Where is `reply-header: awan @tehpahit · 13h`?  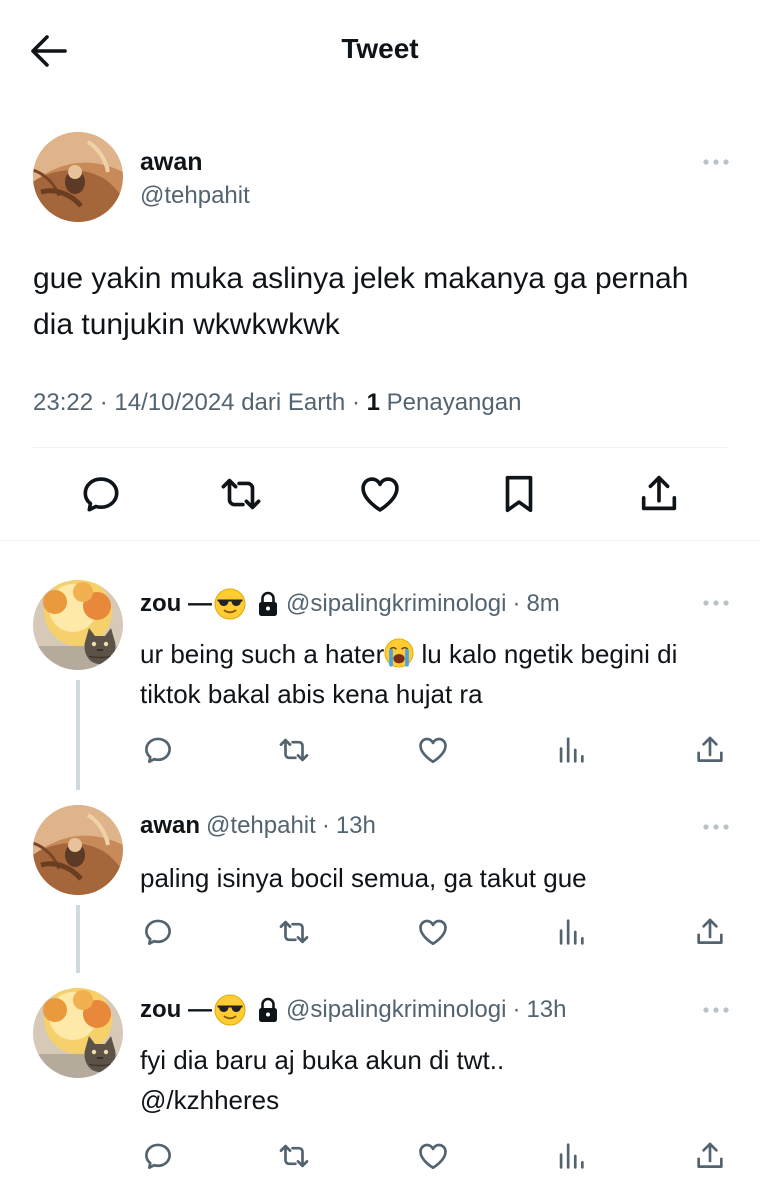
reply-header: awan @tehpahit · 13h is located at coordinates (258, 826).